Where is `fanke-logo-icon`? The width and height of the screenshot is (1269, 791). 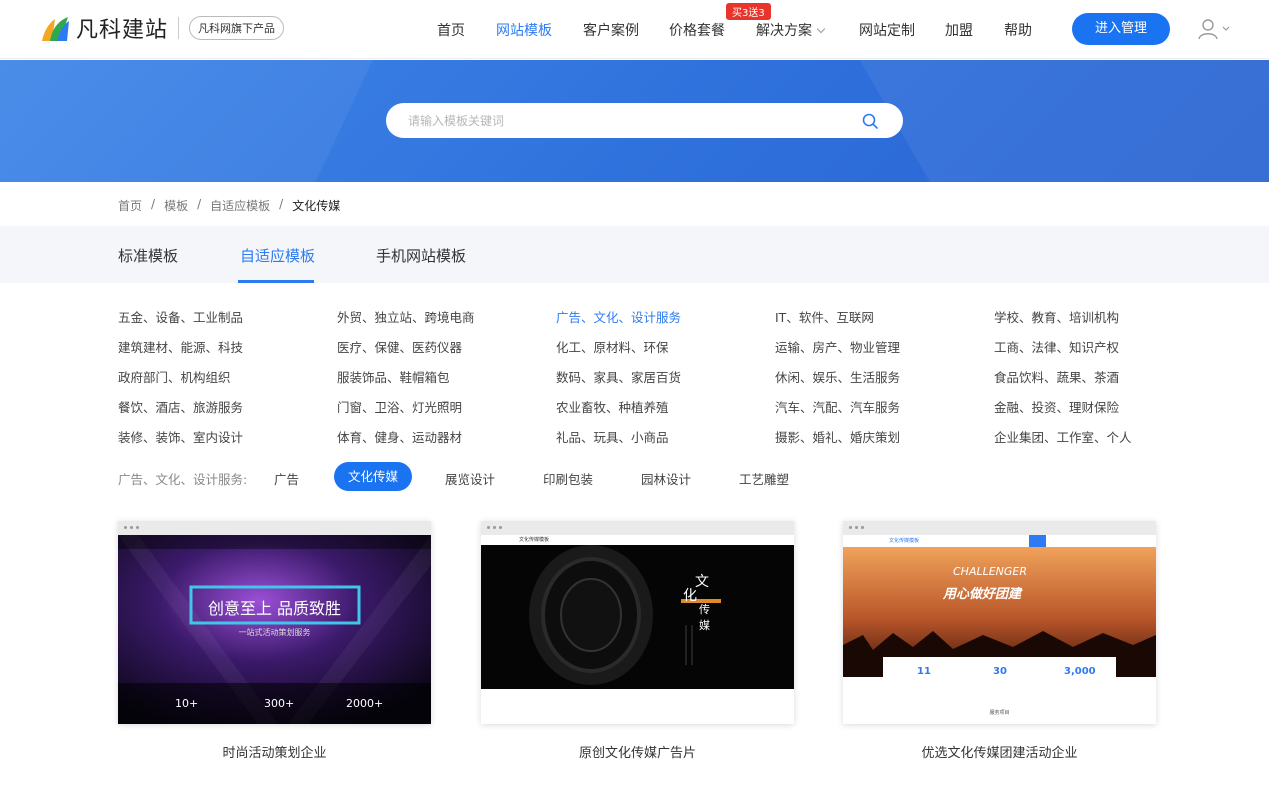 fanke-logo-icon is located at coordinates (55, 28).